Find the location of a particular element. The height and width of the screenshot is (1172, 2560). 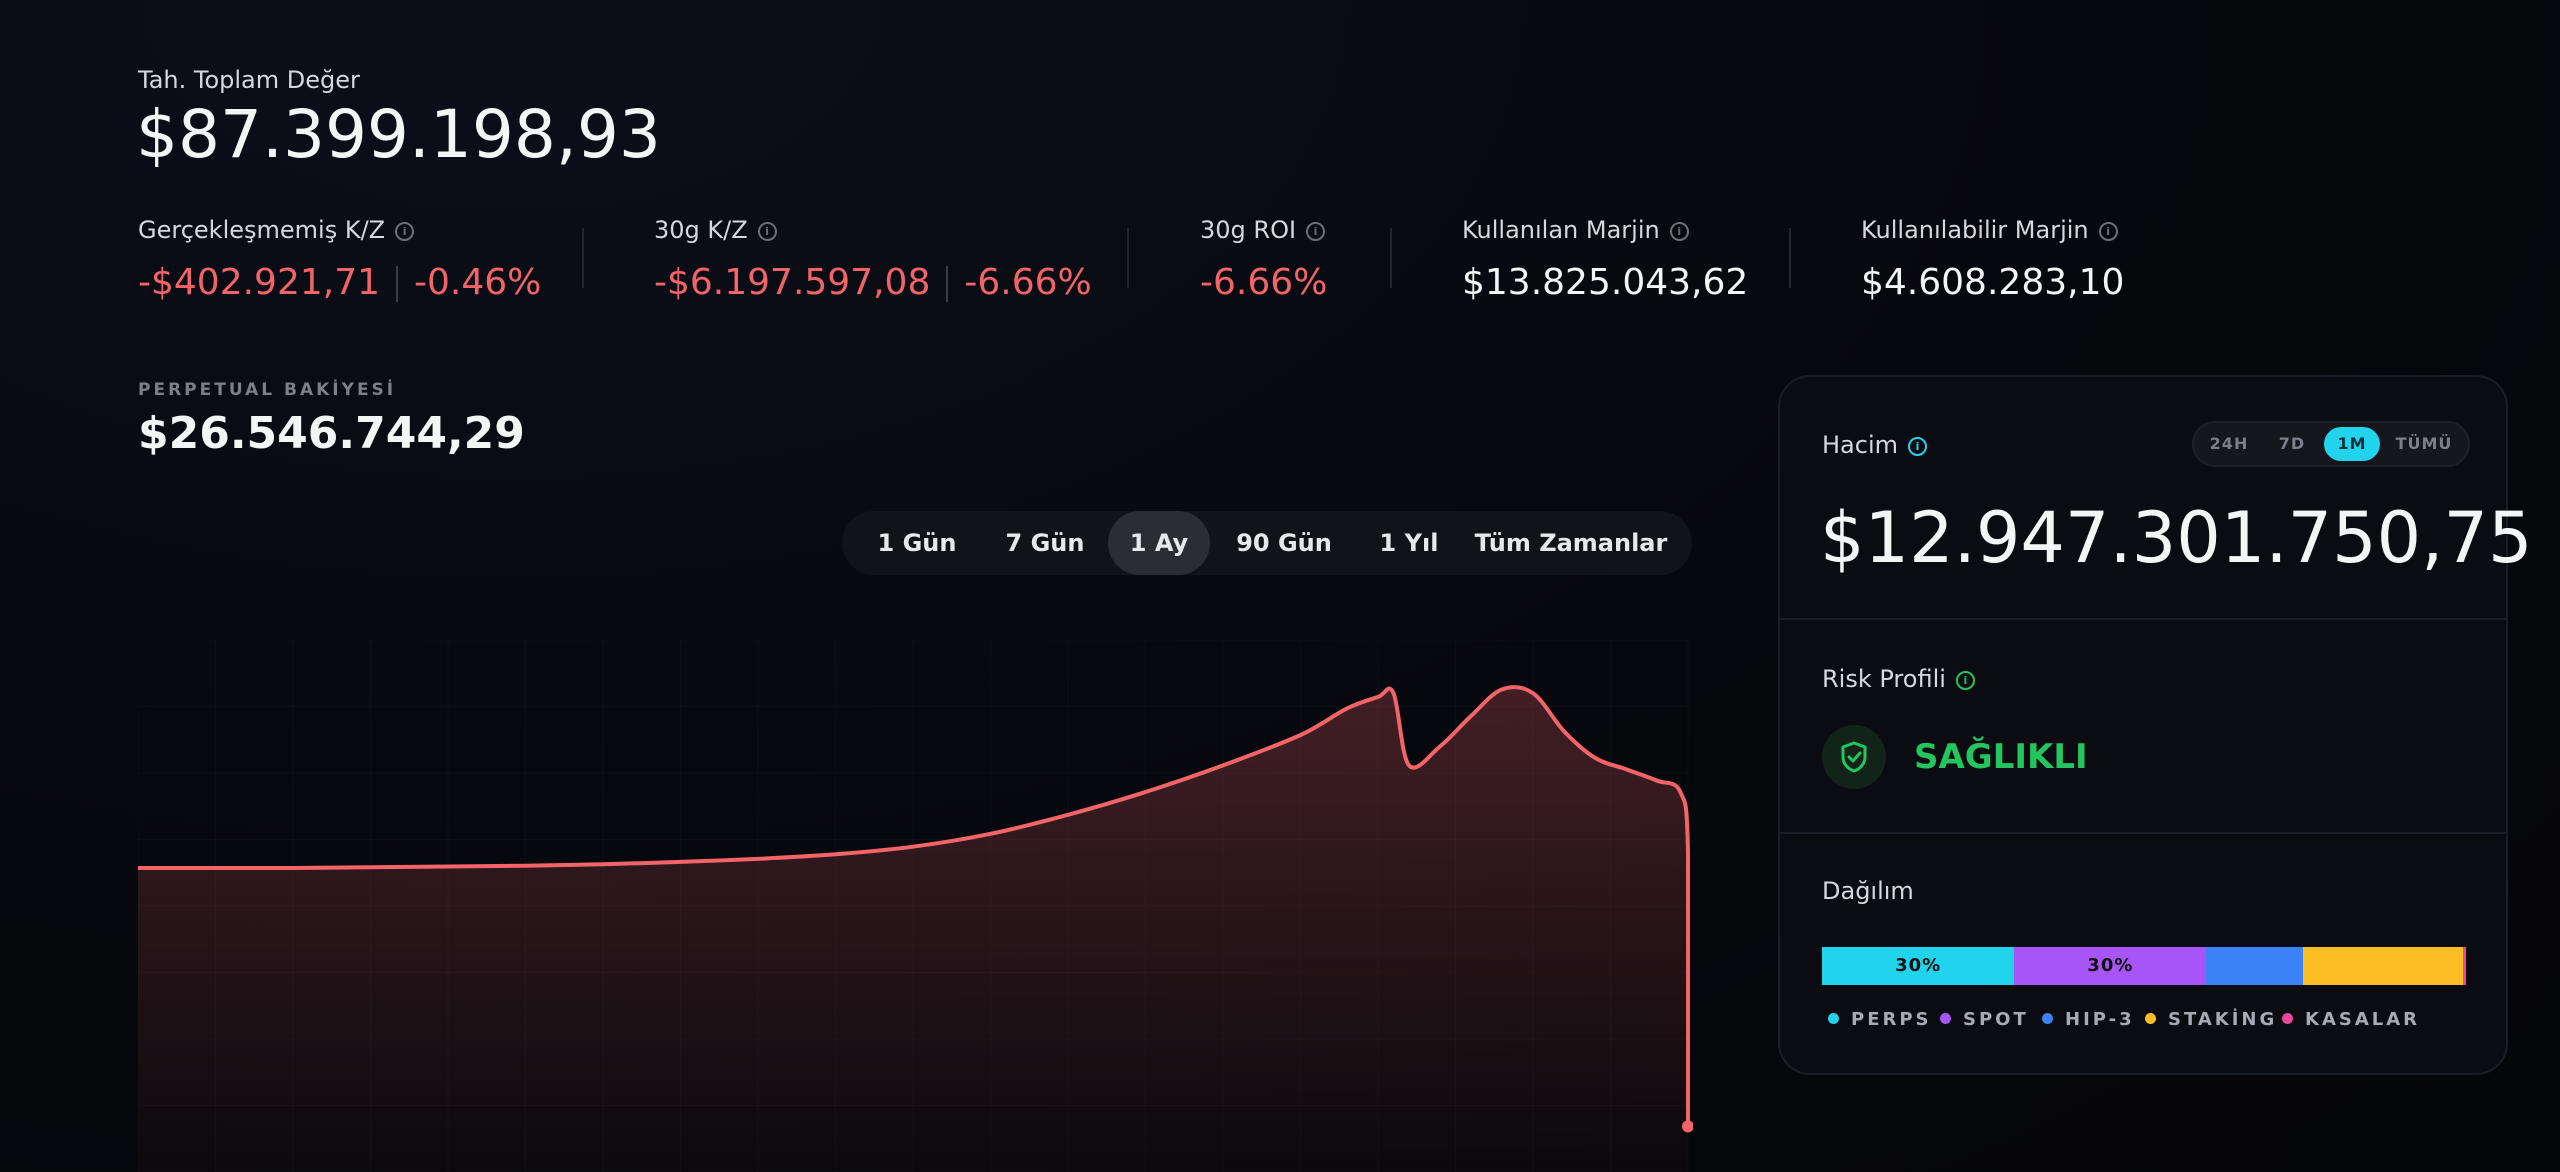

risk-status: SAĞLIKLI is located at coordinates (2001, 757).